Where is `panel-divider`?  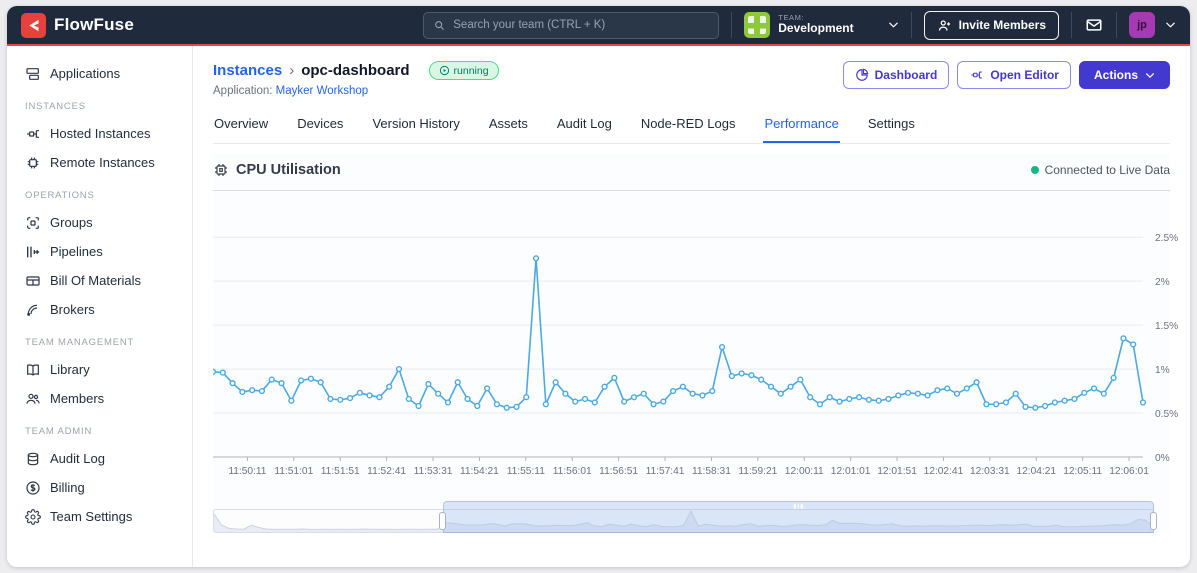
panel-divider is located at coordinates (691, 190).